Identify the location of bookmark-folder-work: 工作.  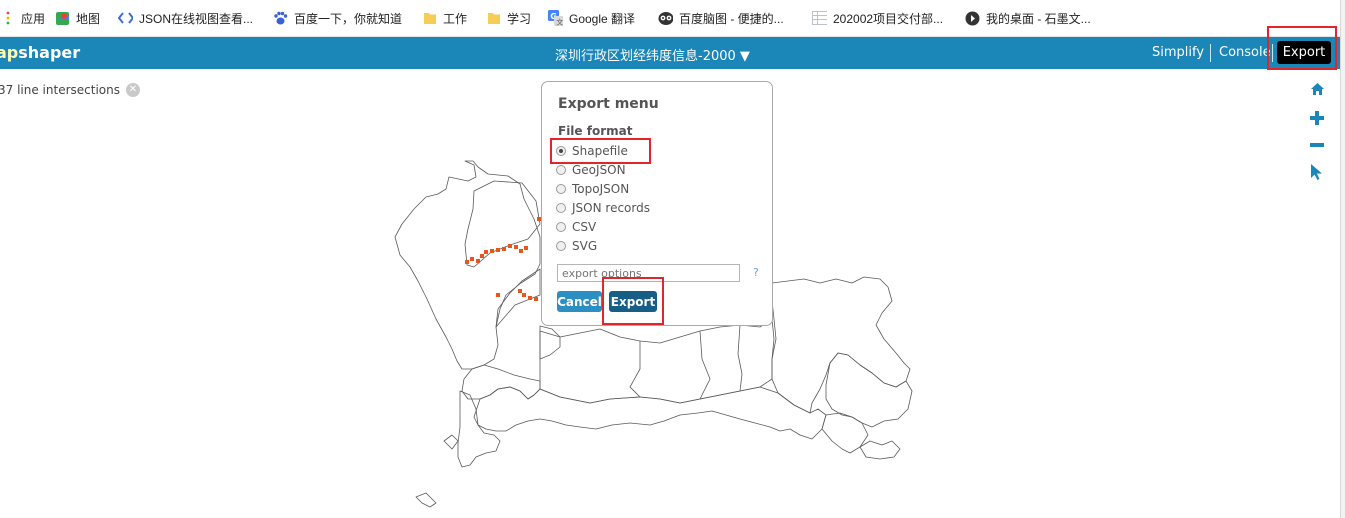
(444, 18).